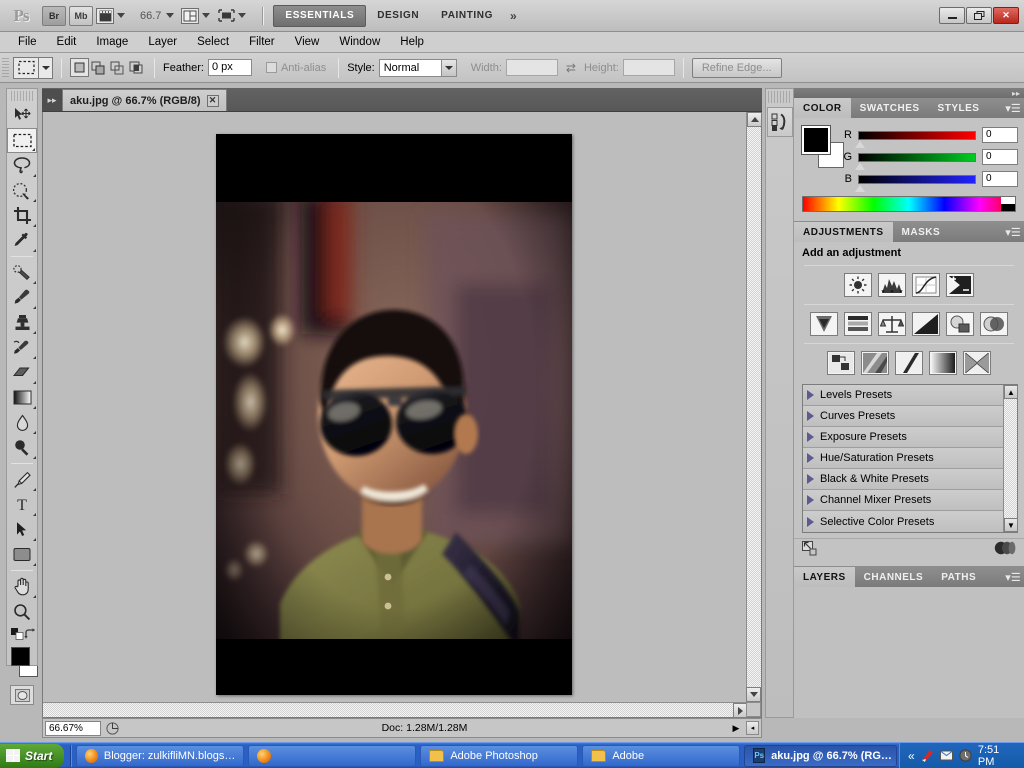 This screenshot has height=768, width=1024. What do you see at coordinates (1016, 93) in the screenshot?
I see `expand-dock-icon: ▸▸` at bounding box center [1016, 93].